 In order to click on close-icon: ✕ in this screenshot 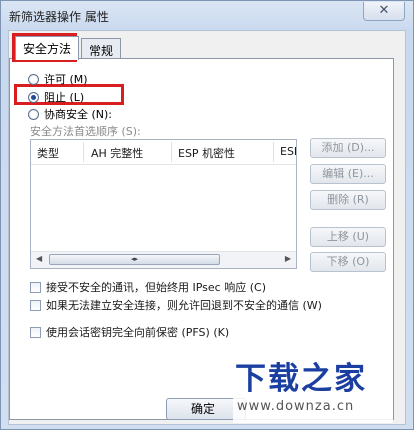, I will do `click(384, 10)`.